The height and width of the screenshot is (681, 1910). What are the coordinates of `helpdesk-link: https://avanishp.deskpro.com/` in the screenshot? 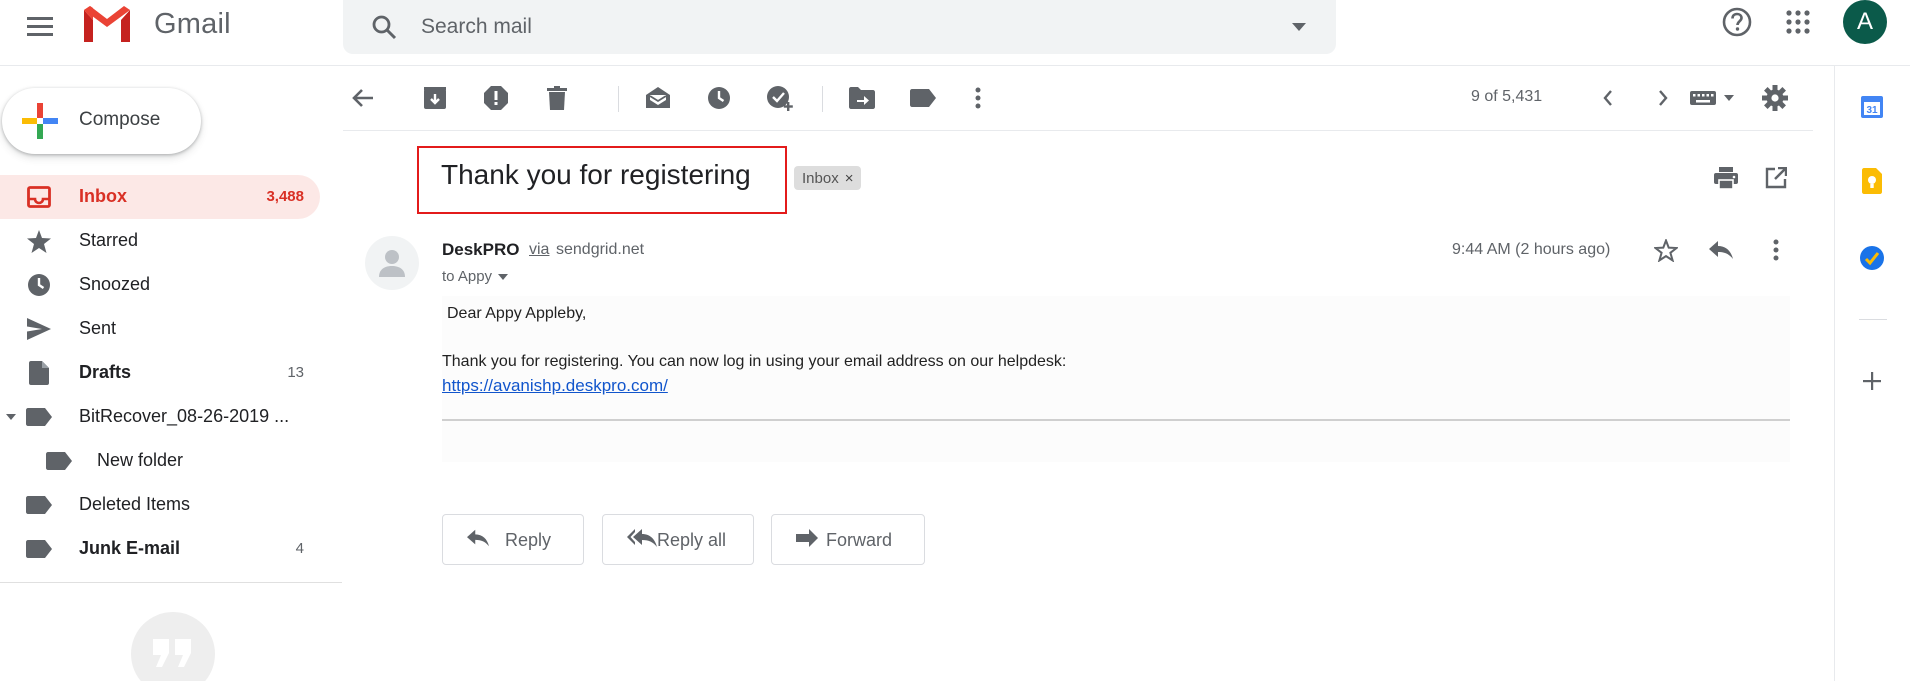 It's located at (555, 386).